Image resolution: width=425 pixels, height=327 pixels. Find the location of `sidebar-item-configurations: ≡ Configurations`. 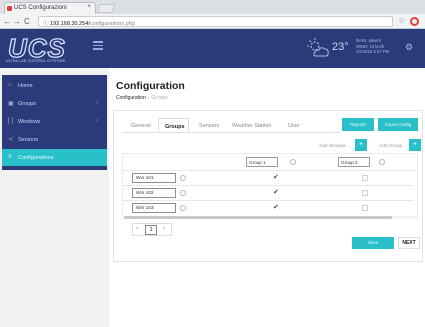

sidebar-item-configurations: ≡ Configurations is located at coordinates (54, 157).